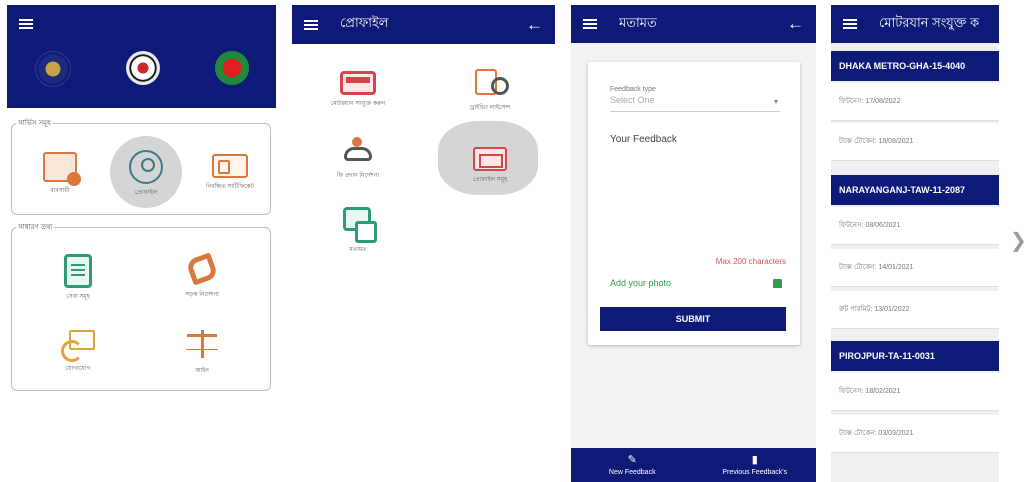 The width and height of the screenshot is (1029, 482). I want to click on bottom-nav: ✎ New Feedback ▮ Previous Feedback's, so click(693, 465).